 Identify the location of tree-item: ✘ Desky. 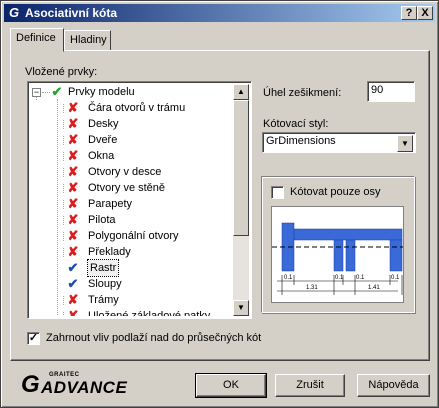
(130, 124).